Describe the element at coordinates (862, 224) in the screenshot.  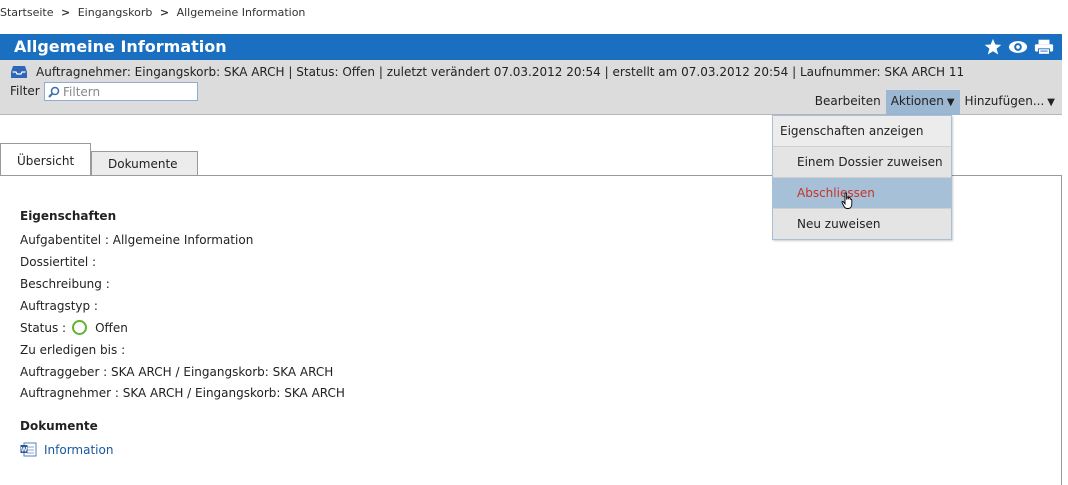
I see `menu-item-reassign: Neu zuweisen` at that location.